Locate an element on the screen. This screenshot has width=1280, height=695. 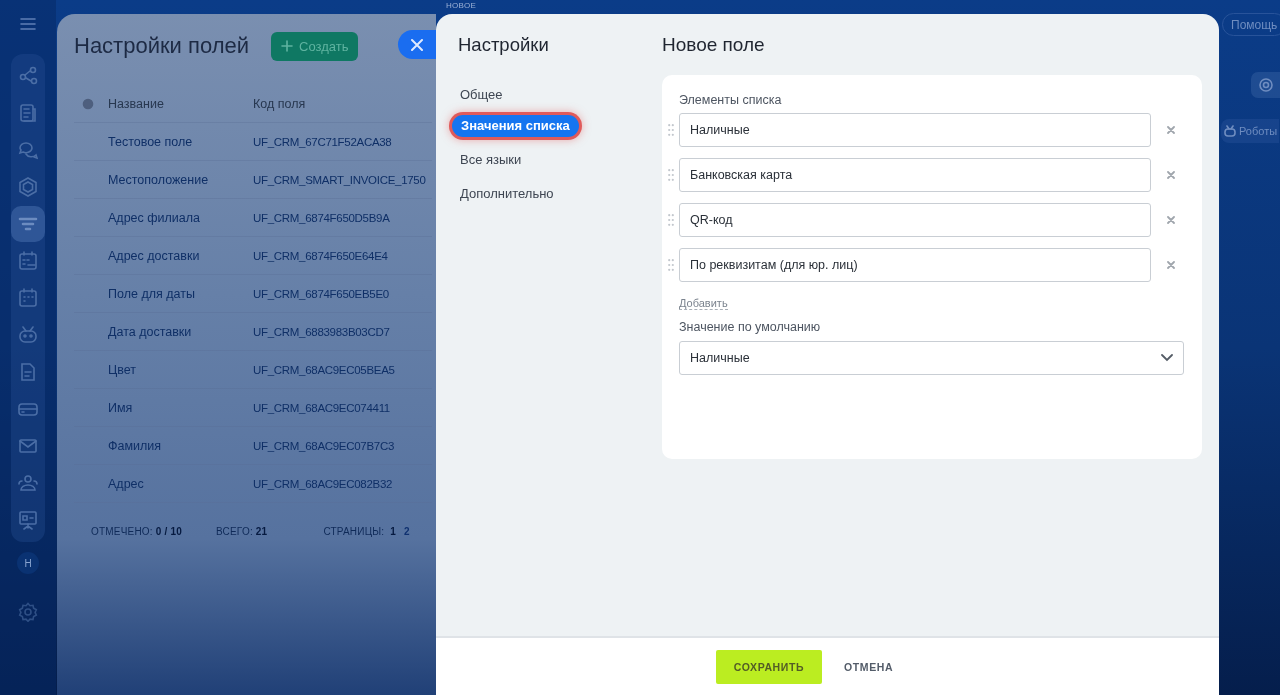
input-field: QR-код is located at coordinates (915, 220).